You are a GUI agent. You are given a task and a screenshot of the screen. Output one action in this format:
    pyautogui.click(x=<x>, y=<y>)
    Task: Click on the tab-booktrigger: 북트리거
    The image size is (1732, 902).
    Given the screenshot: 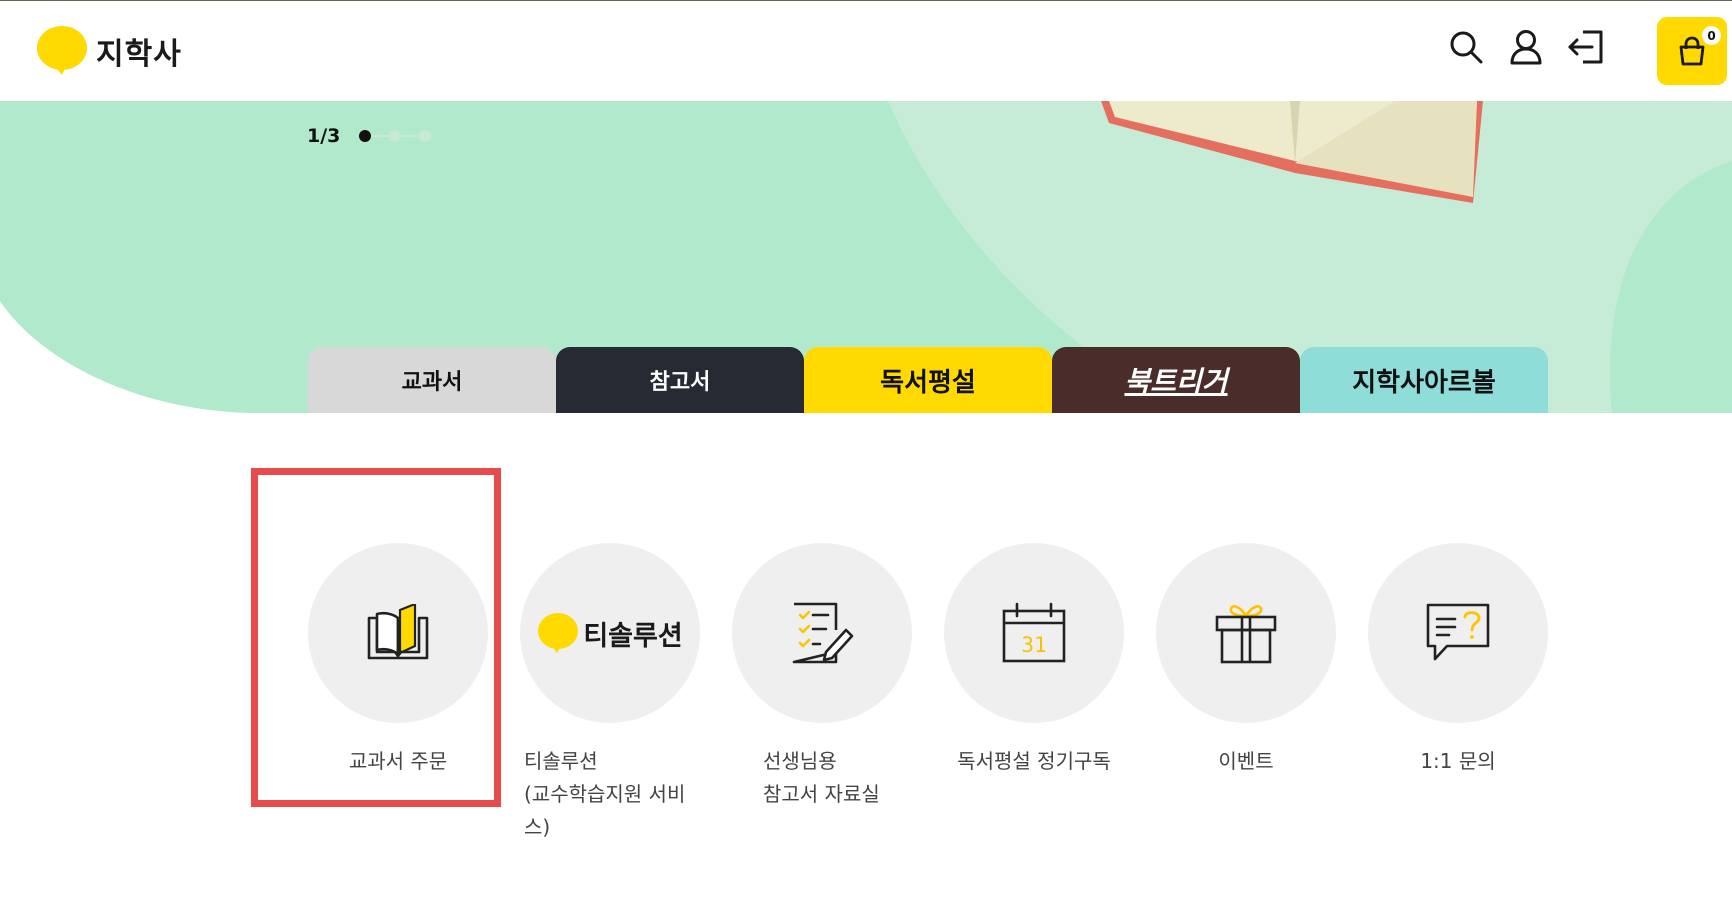 What is the action you would take?
    pyautogui.click(x=1176, y=380)
    